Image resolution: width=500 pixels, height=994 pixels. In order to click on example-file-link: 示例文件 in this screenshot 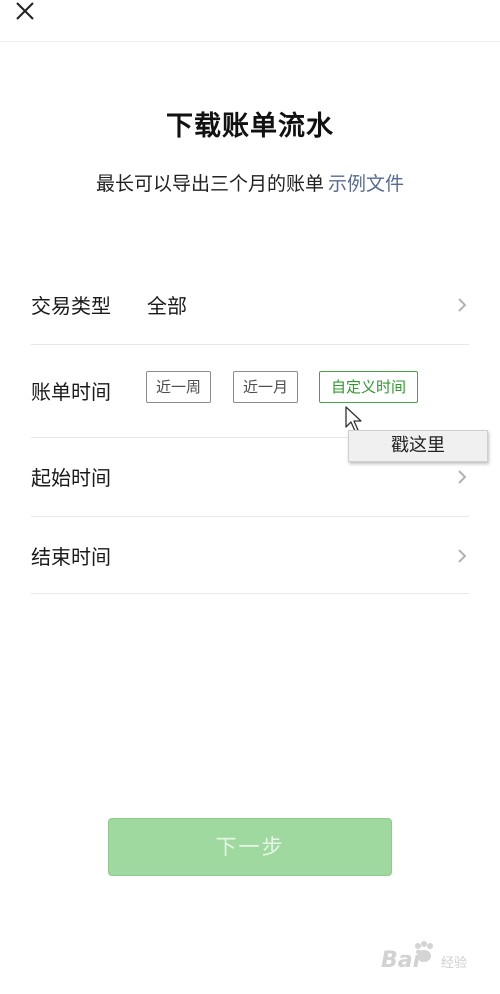, I will do `click(366, 184)`.